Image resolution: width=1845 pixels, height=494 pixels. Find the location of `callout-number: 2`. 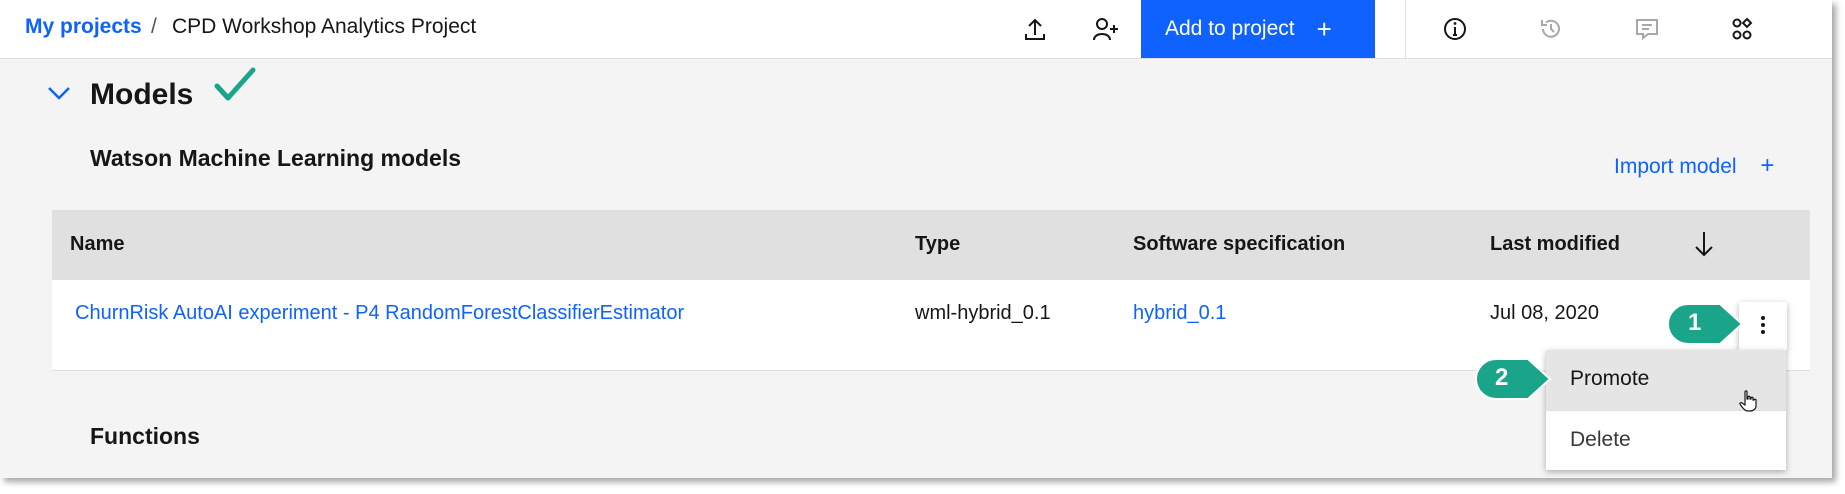

callout-number: 2 is located at coordinates (1502, 377).